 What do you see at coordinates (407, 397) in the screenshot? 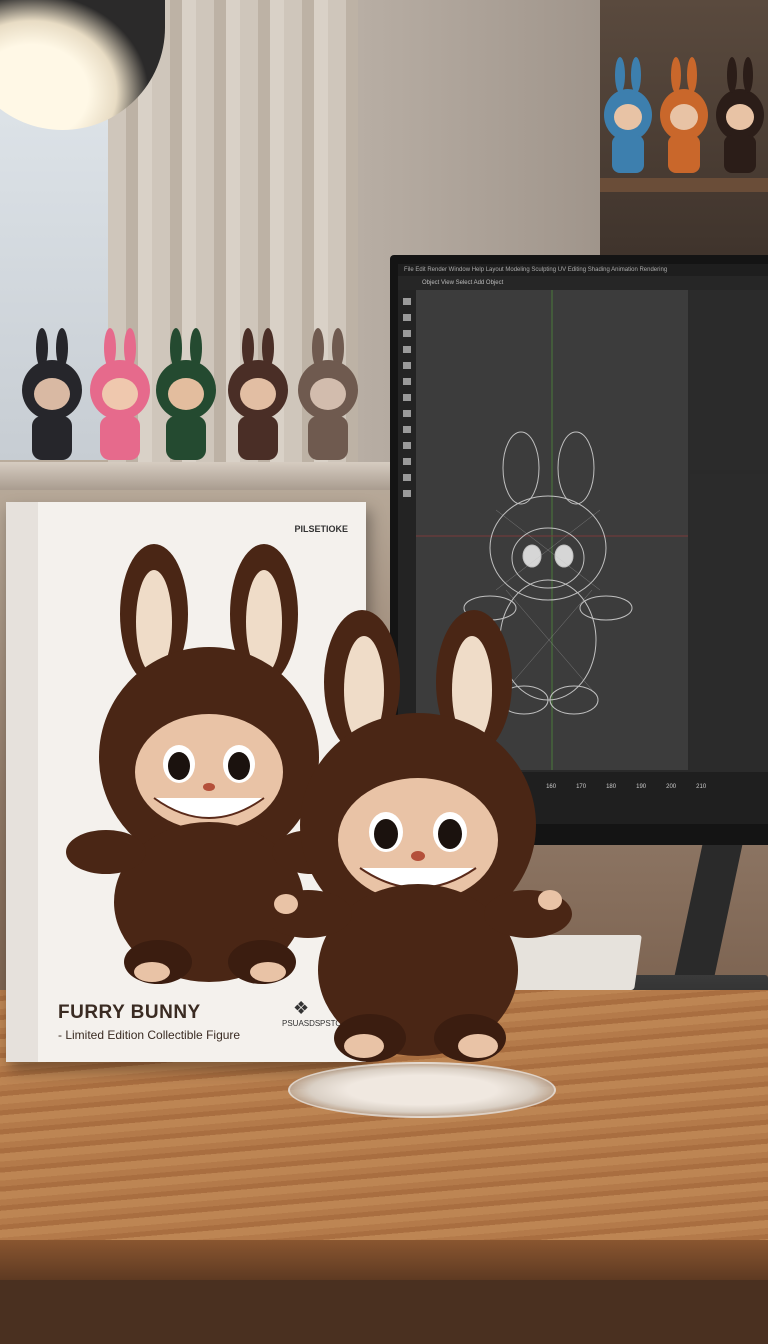
I see `tool-icons` at bounding box center [407, 397].